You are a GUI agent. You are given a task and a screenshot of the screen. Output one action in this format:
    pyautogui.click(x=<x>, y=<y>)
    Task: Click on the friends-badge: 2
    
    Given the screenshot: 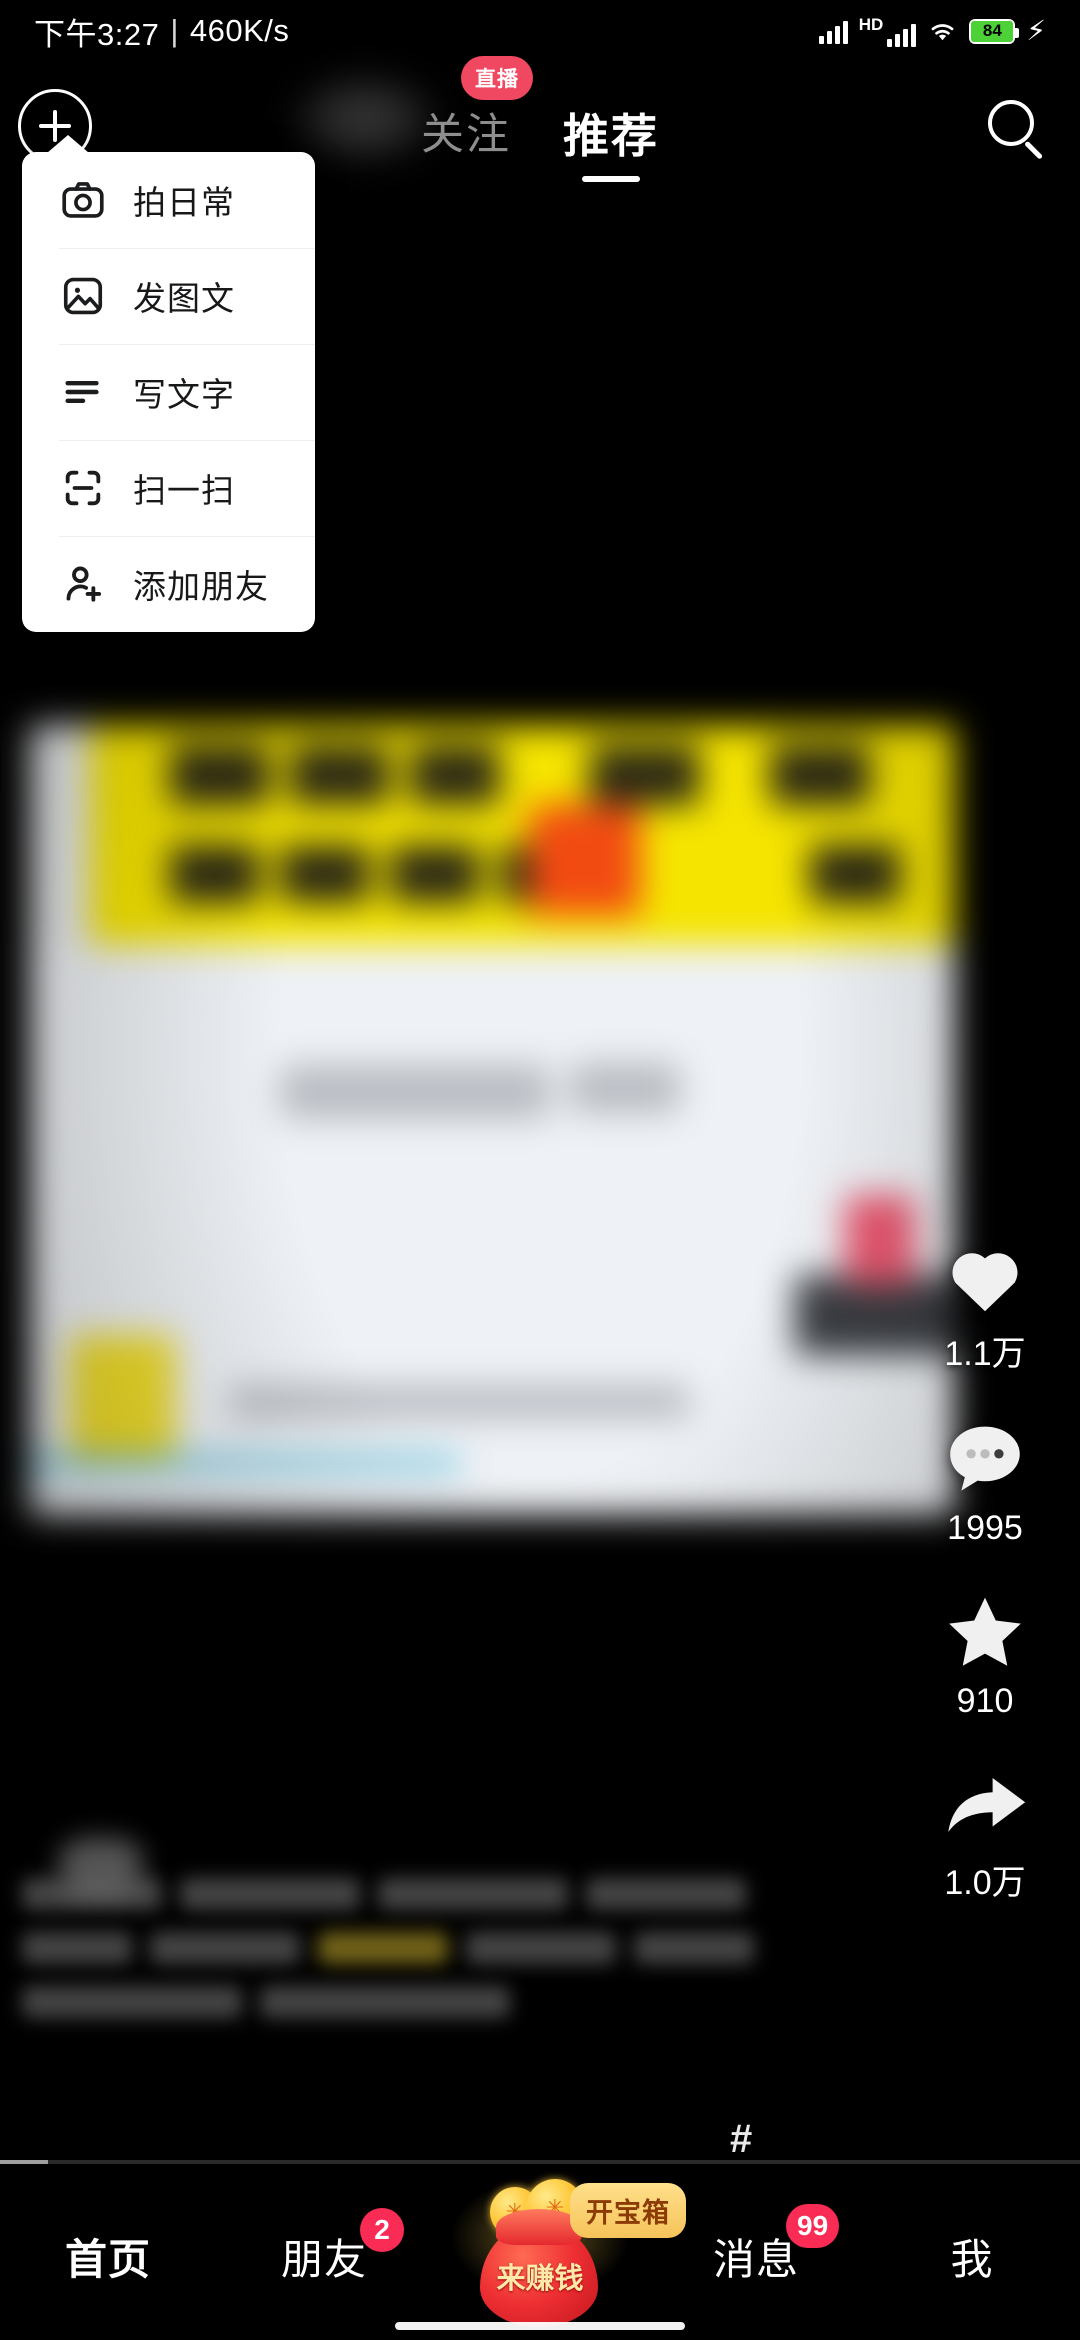 What is the action you would take?
    pyautogui.click(x=382, y=2230)
    